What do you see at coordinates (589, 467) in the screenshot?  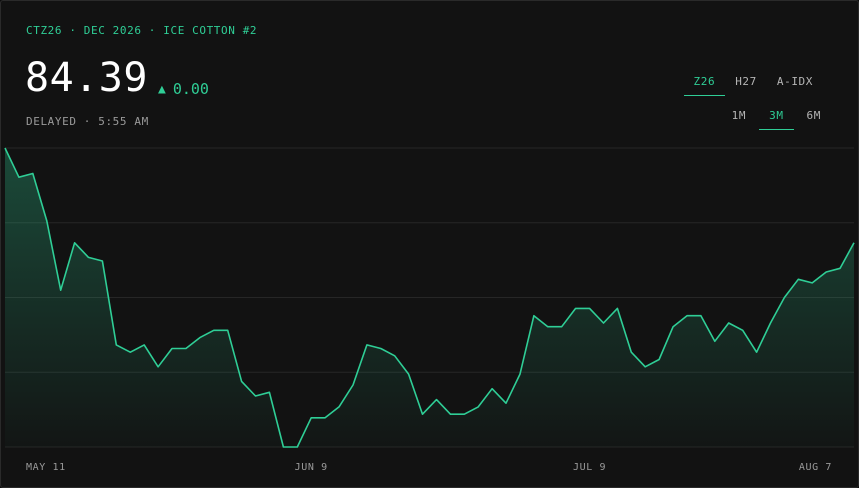 I see `x-tick-label: JUL 9` at bounding box center [589, 467].